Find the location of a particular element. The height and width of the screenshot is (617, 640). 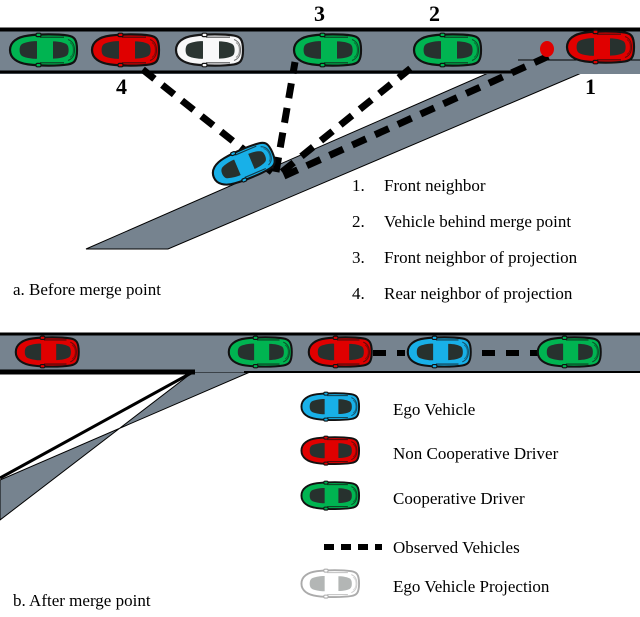

legend-icons is located at coordinates (341, 495).